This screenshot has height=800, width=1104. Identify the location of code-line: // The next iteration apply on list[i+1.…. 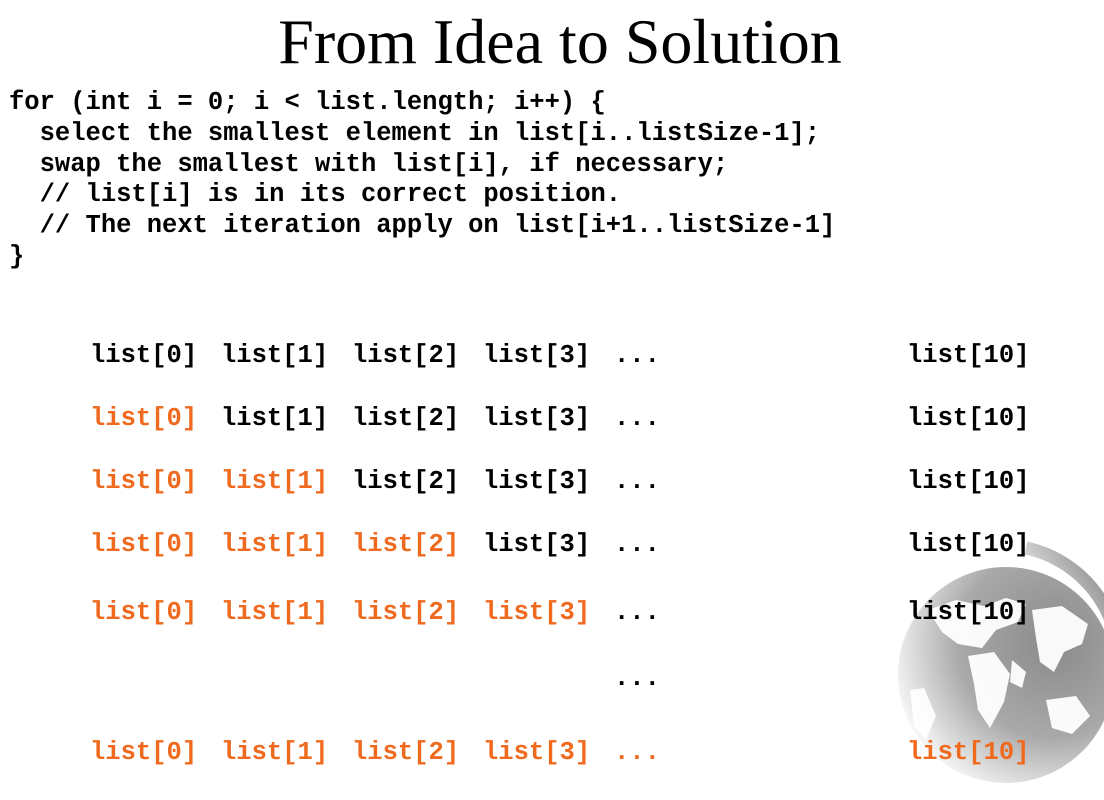
(422, 226).